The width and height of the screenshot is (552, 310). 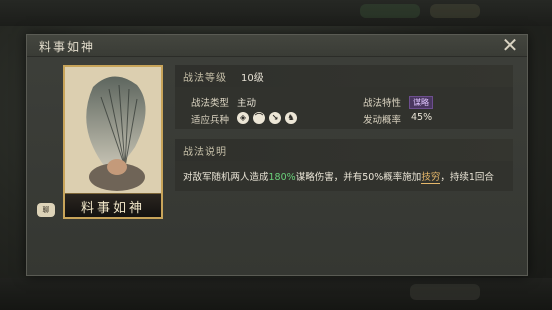 I want to click on desc-text-2: 谋略伤害，并有50%概率施加, so click(x=358, y=177).